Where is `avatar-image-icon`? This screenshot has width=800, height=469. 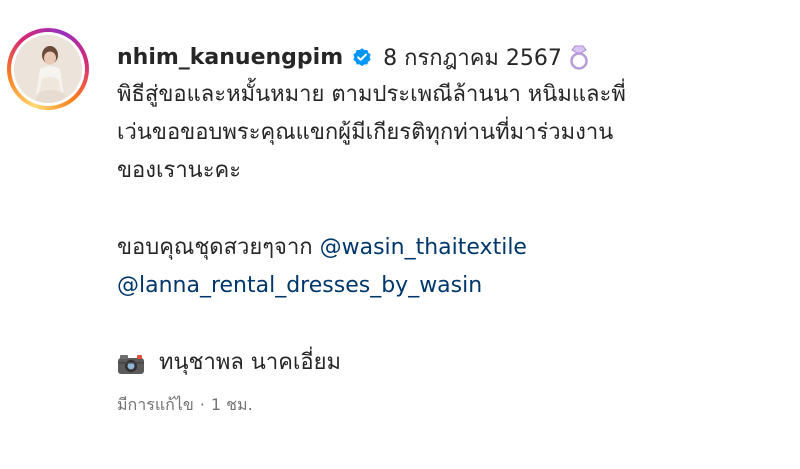
avatar-image-icon is located at coordinates (48, 69).